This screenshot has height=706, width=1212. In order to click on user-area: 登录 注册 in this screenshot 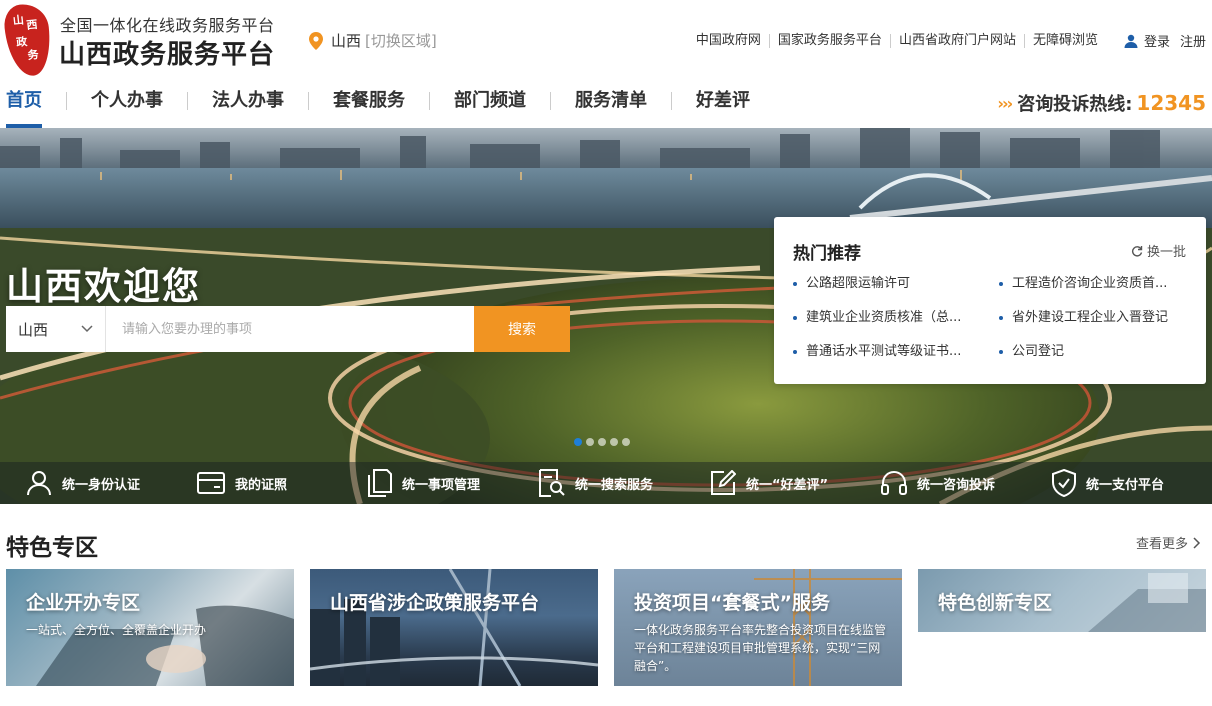, I will do `click(1165, 40)`.